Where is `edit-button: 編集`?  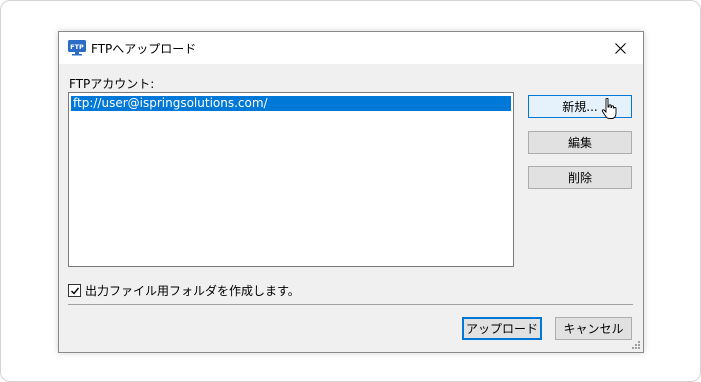
edit-button: 編集 is located at coordinates (580, 142).